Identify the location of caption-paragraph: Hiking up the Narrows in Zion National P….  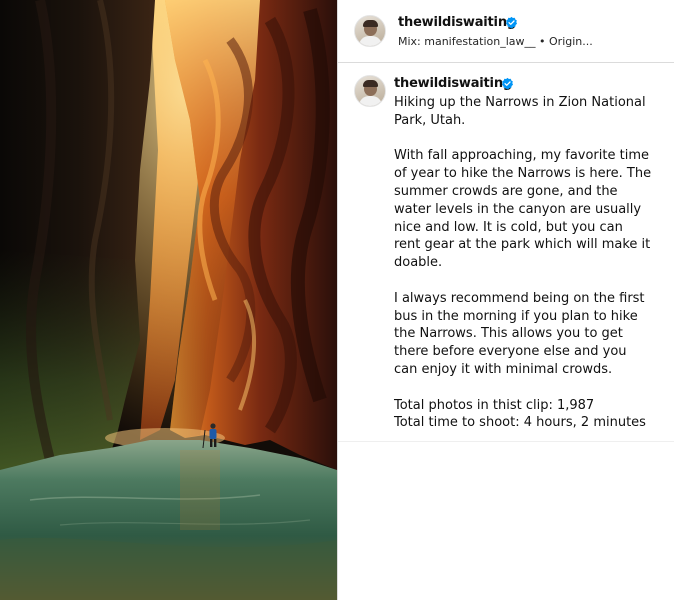
(520, 111).